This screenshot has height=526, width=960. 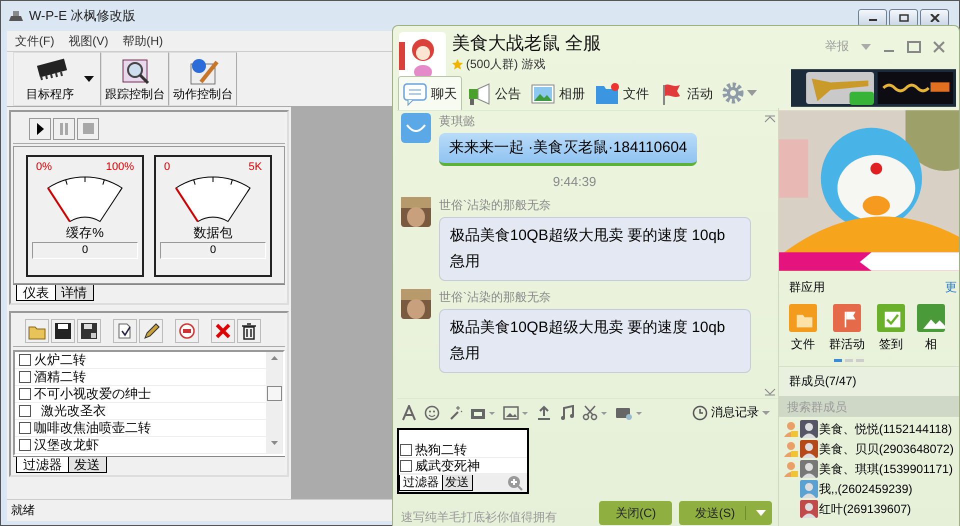 What do you see at coordinates (494, 93) in the screenshot?
I see `tab: 公告` at bounding box center [494, 93].